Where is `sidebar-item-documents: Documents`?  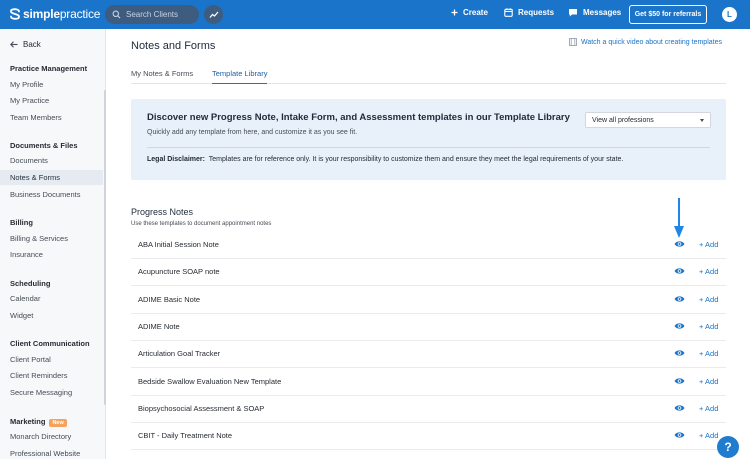 sidebar-item-documents: Documents is located at coordinates (51, 160).